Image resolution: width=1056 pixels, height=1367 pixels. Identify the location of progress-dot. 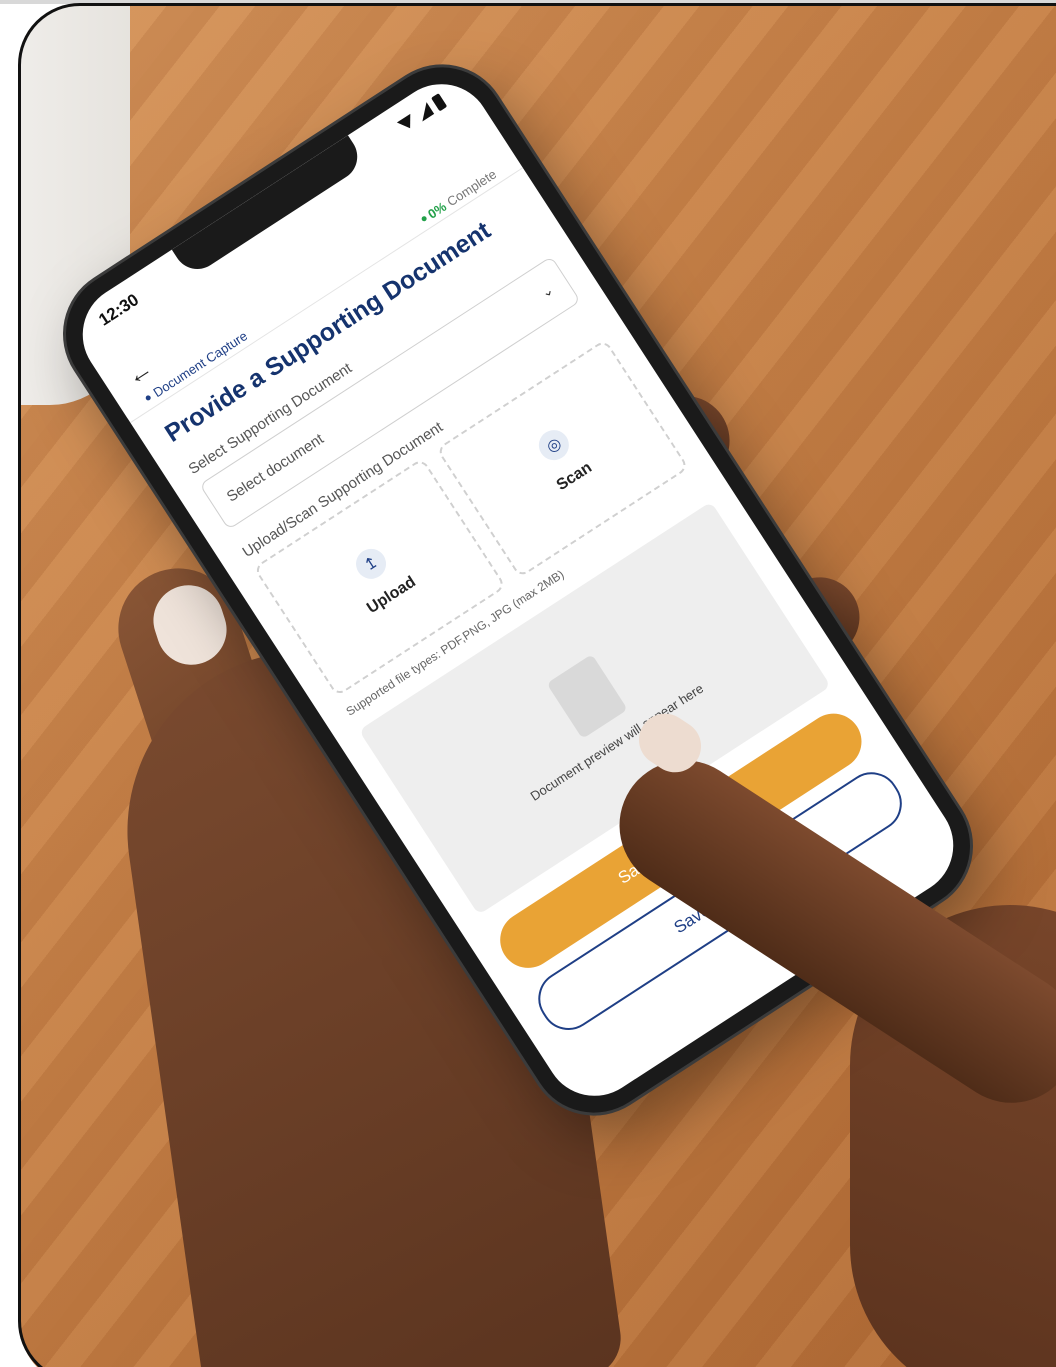
(424, 219).